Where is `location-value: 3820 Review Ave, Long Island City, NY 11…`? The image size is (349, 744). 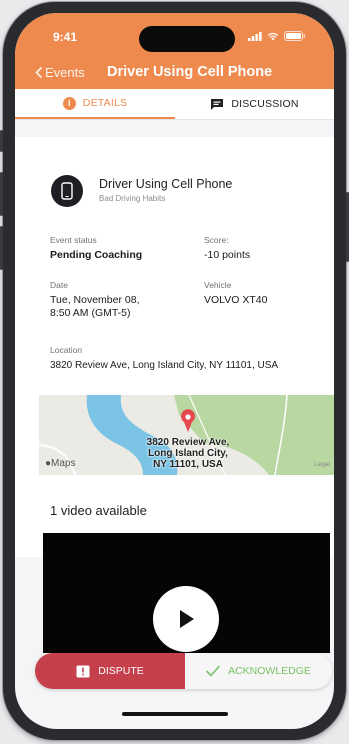
location-value: 3820 Review Ave, Long Island City, NY 11… is located at coordinates (164, 365).